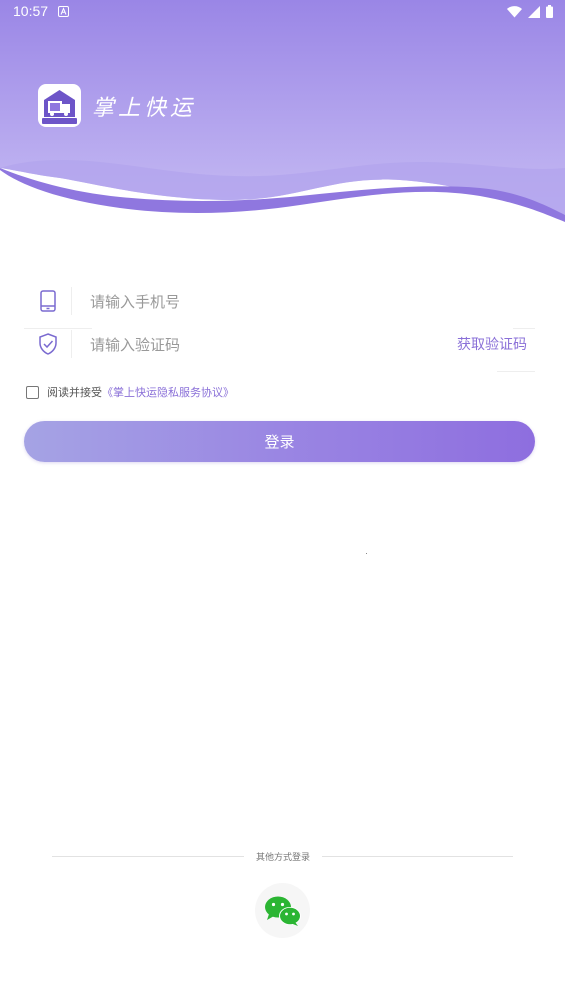  Describe the element at coordinates (74, 392) in the screenshot. I see `agreement-prefix: 阅读并接受` at that location.